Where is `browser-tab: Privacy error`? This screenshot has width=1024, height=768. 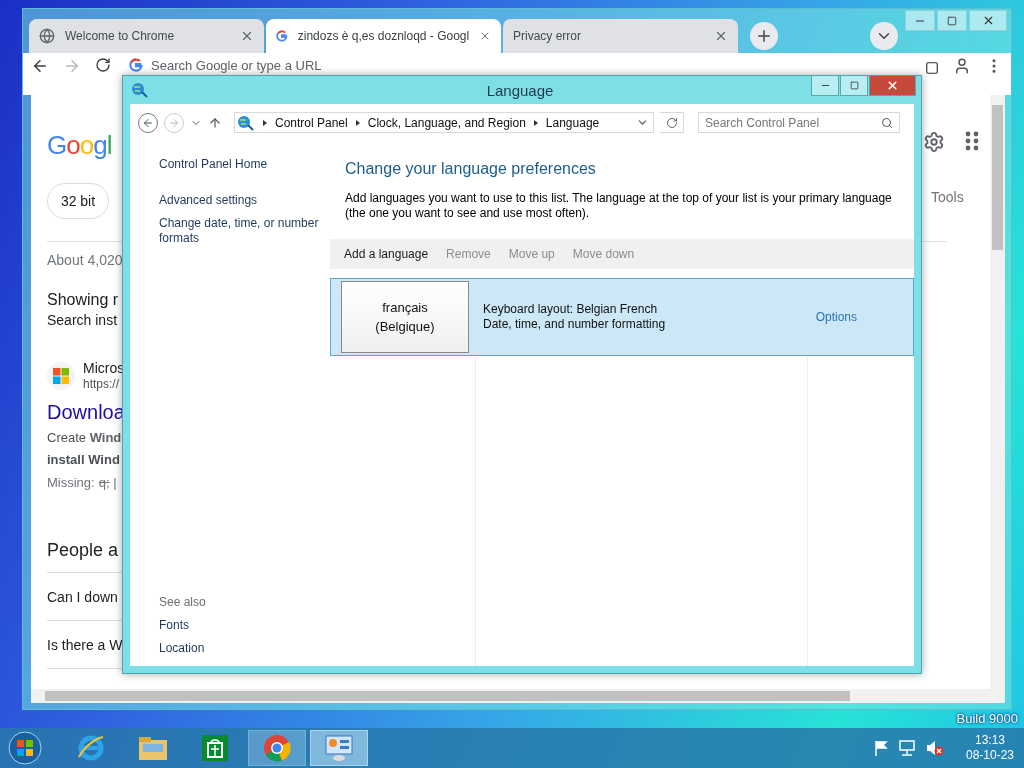
browser-tab: Privacy error is located at coordinates (620, 36).